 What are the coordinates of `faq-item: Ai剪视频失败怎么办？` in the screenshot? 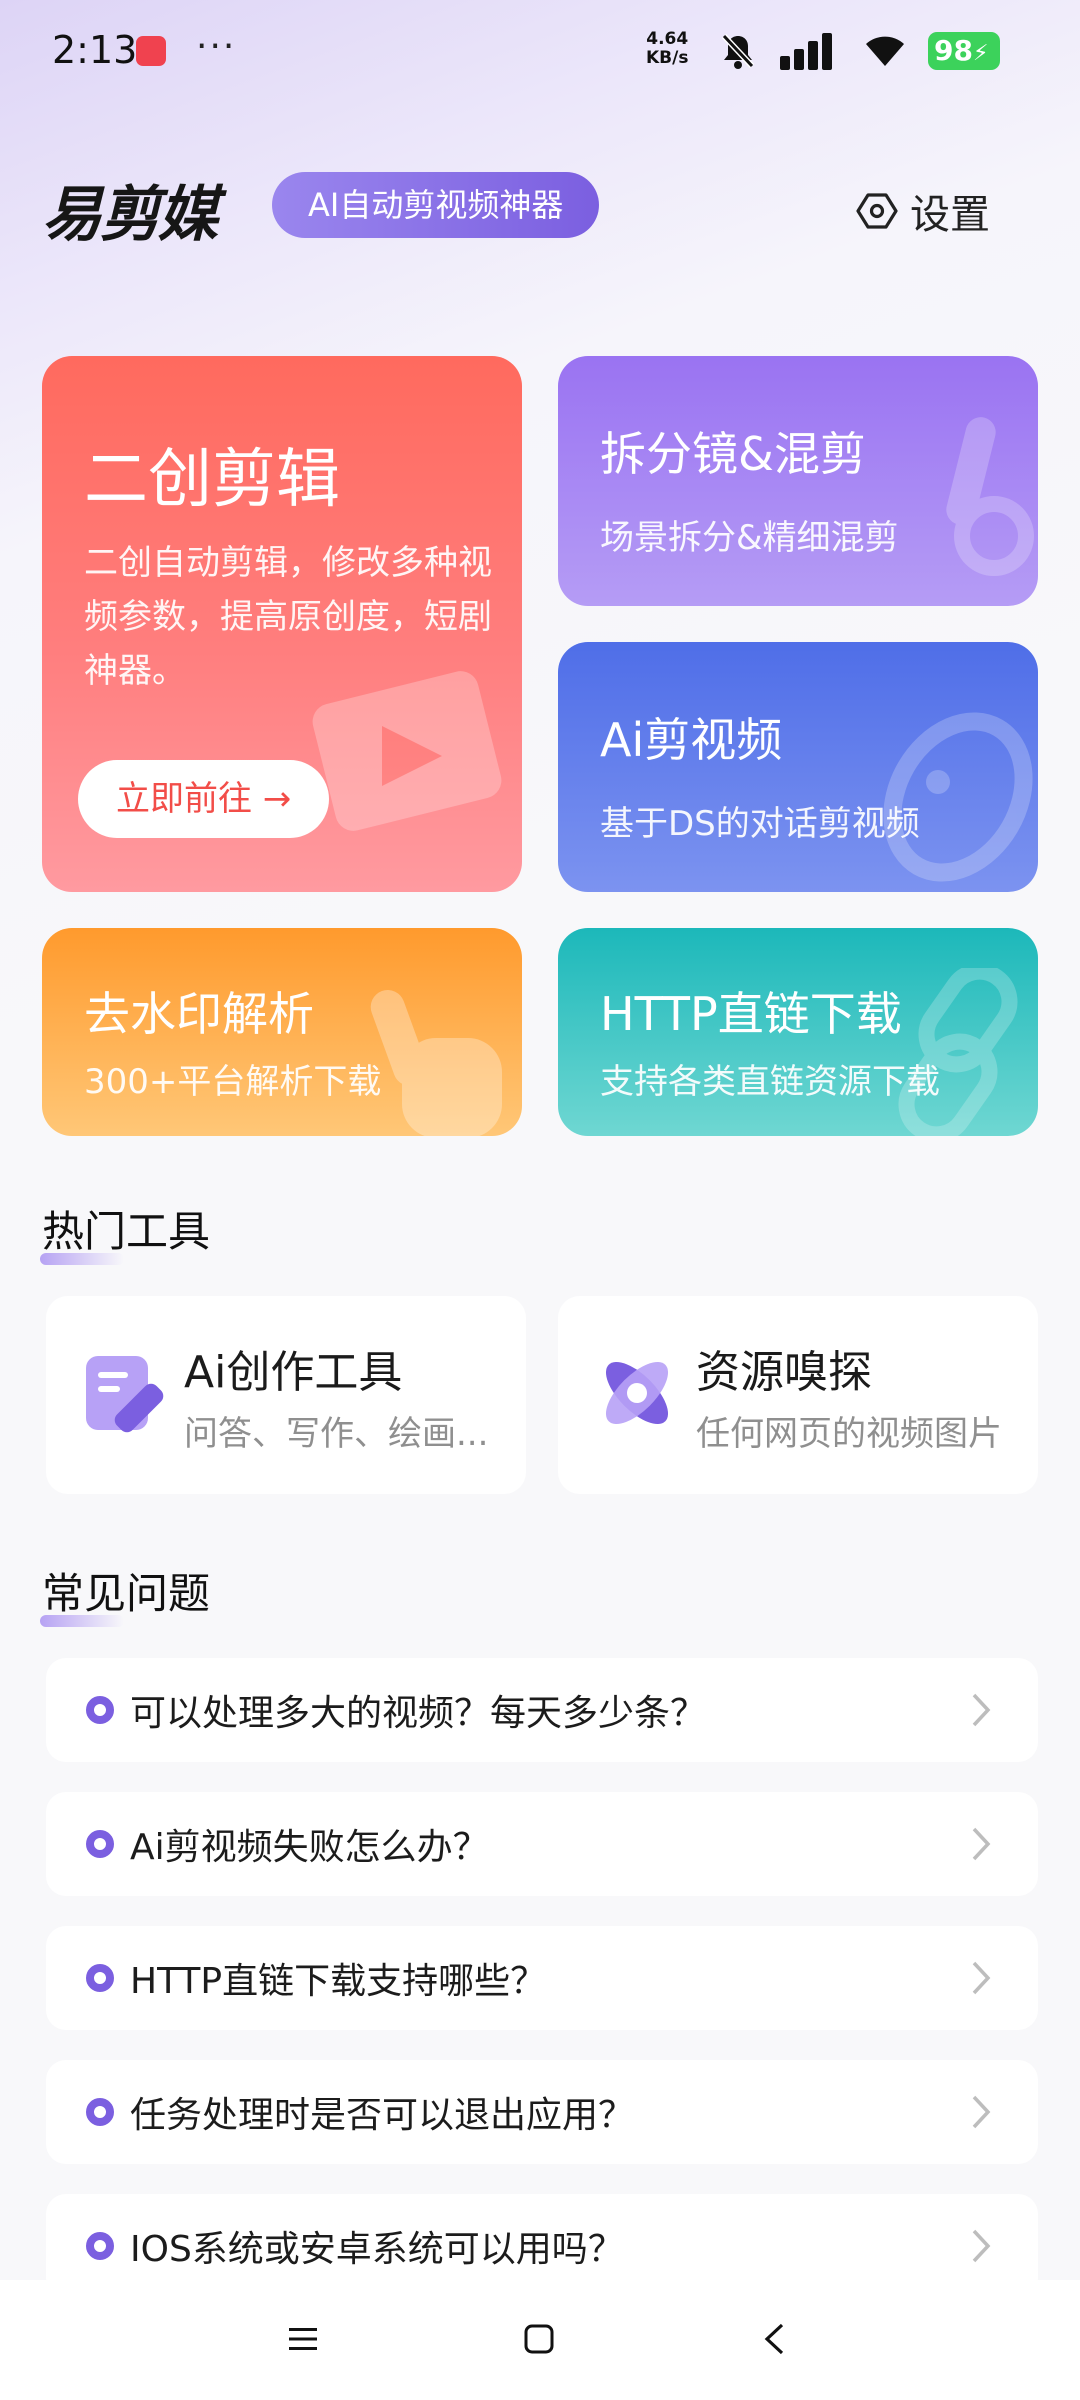 It's located at (542, 1844).